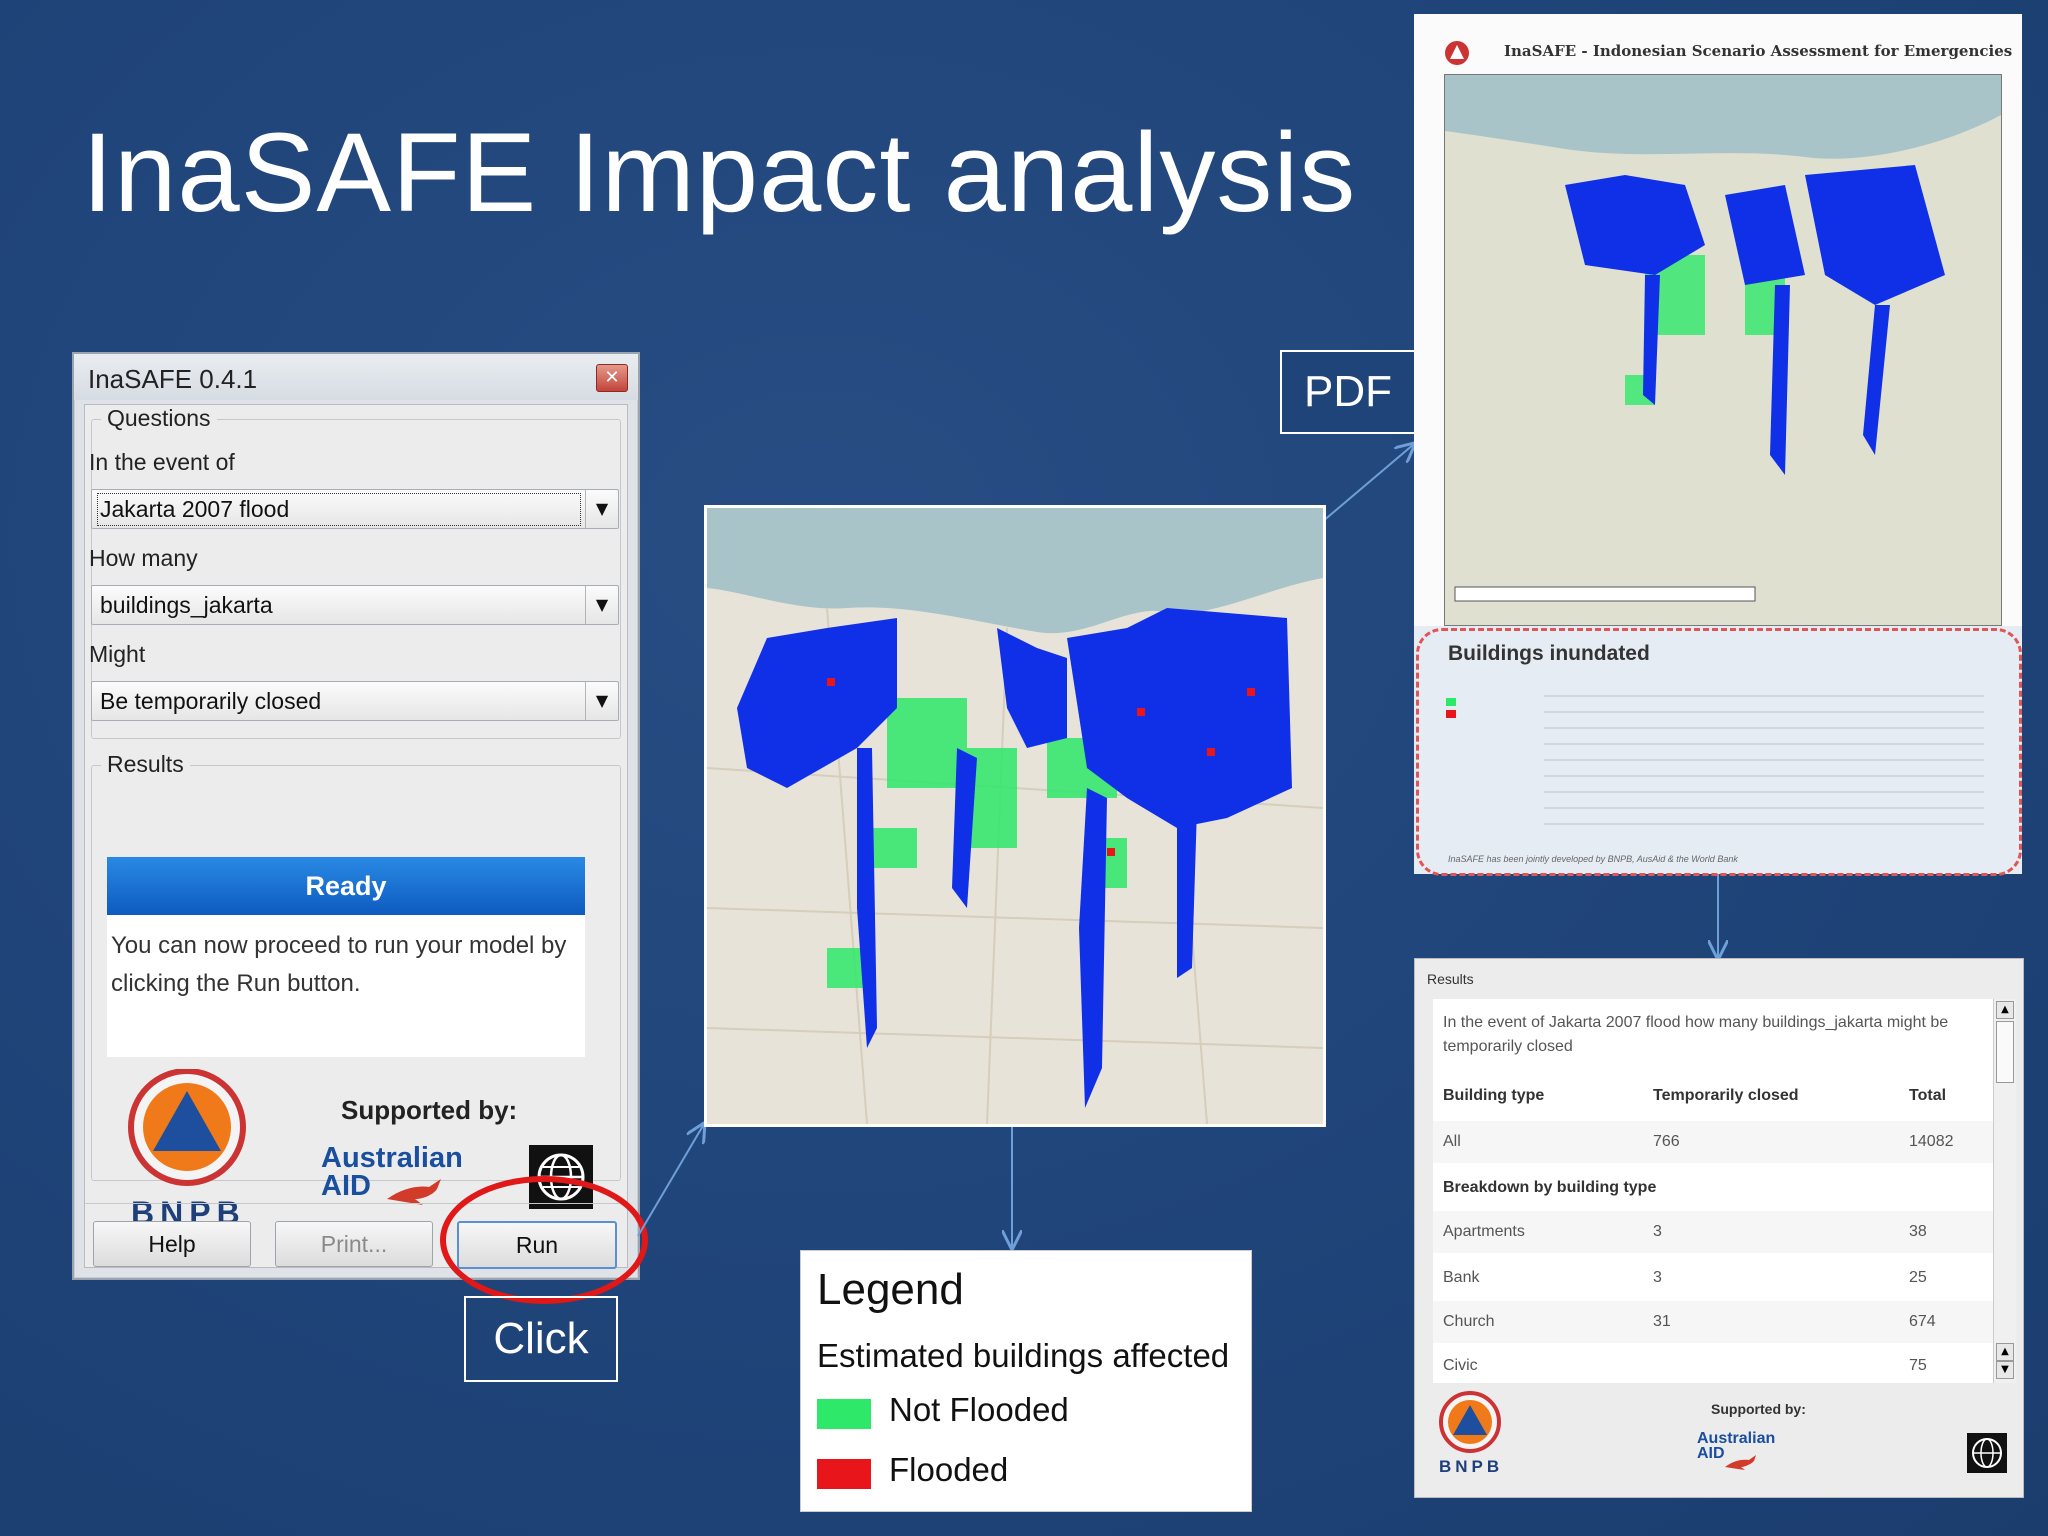 This screenshot has width=2048, height=1536. I want to click on results-table-label: Results, so click(1450, 979).